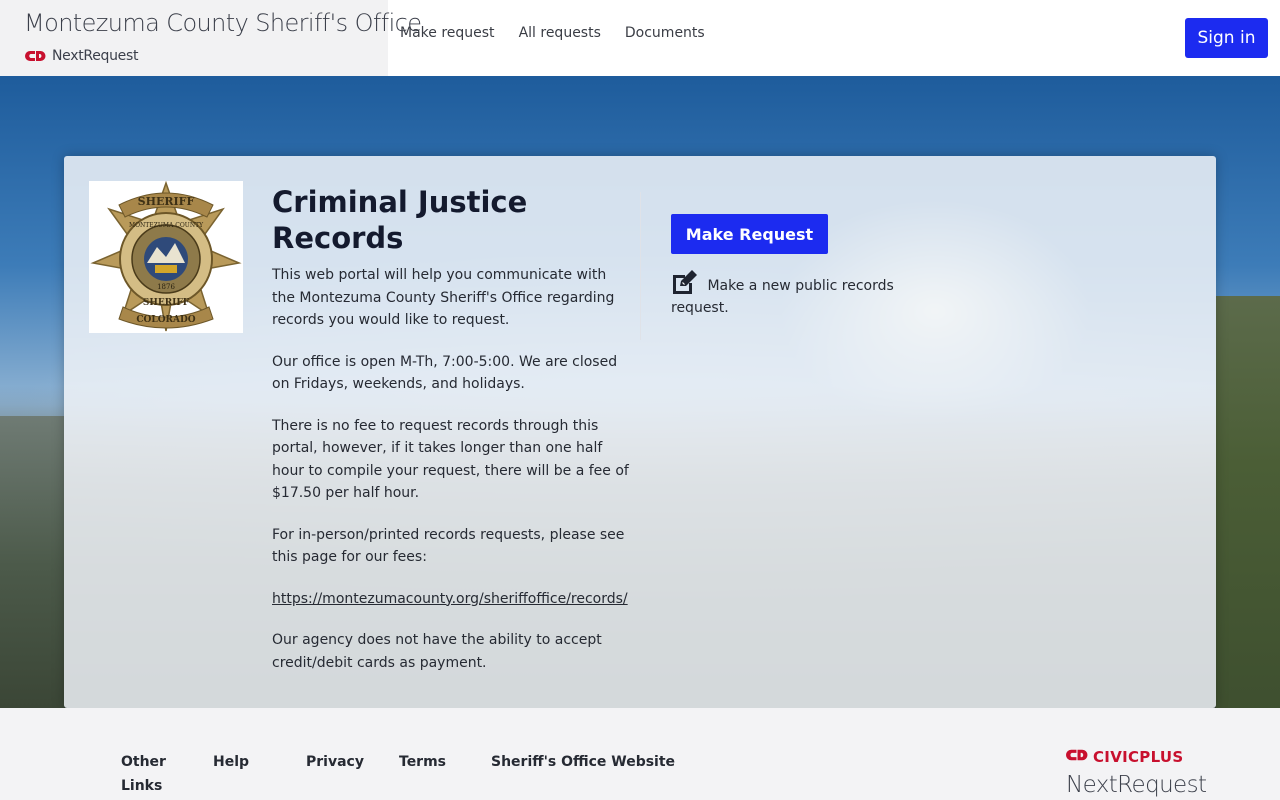 This screenshot has height=800, width=1280. Describe the element at coordinates (640, 266) in the screenshot. I see `column-divider` at that location.